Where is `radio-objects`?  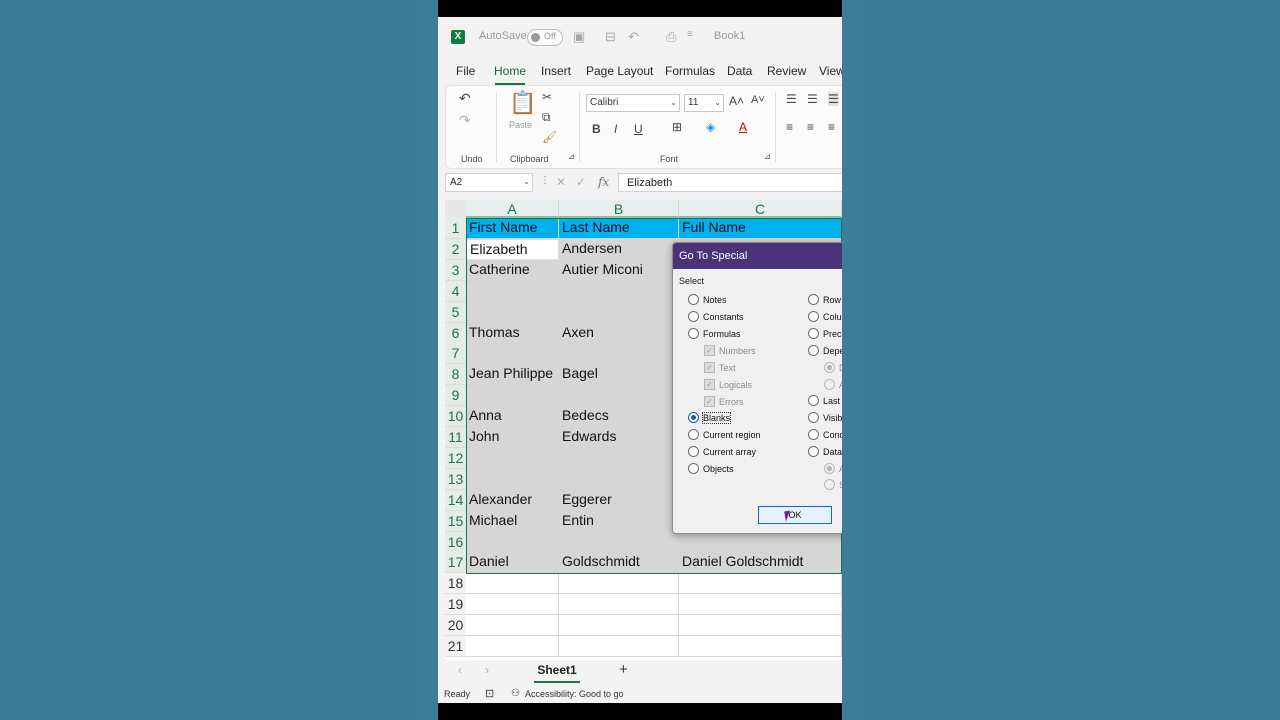
radio-objects is located at coordinates (693, 468).